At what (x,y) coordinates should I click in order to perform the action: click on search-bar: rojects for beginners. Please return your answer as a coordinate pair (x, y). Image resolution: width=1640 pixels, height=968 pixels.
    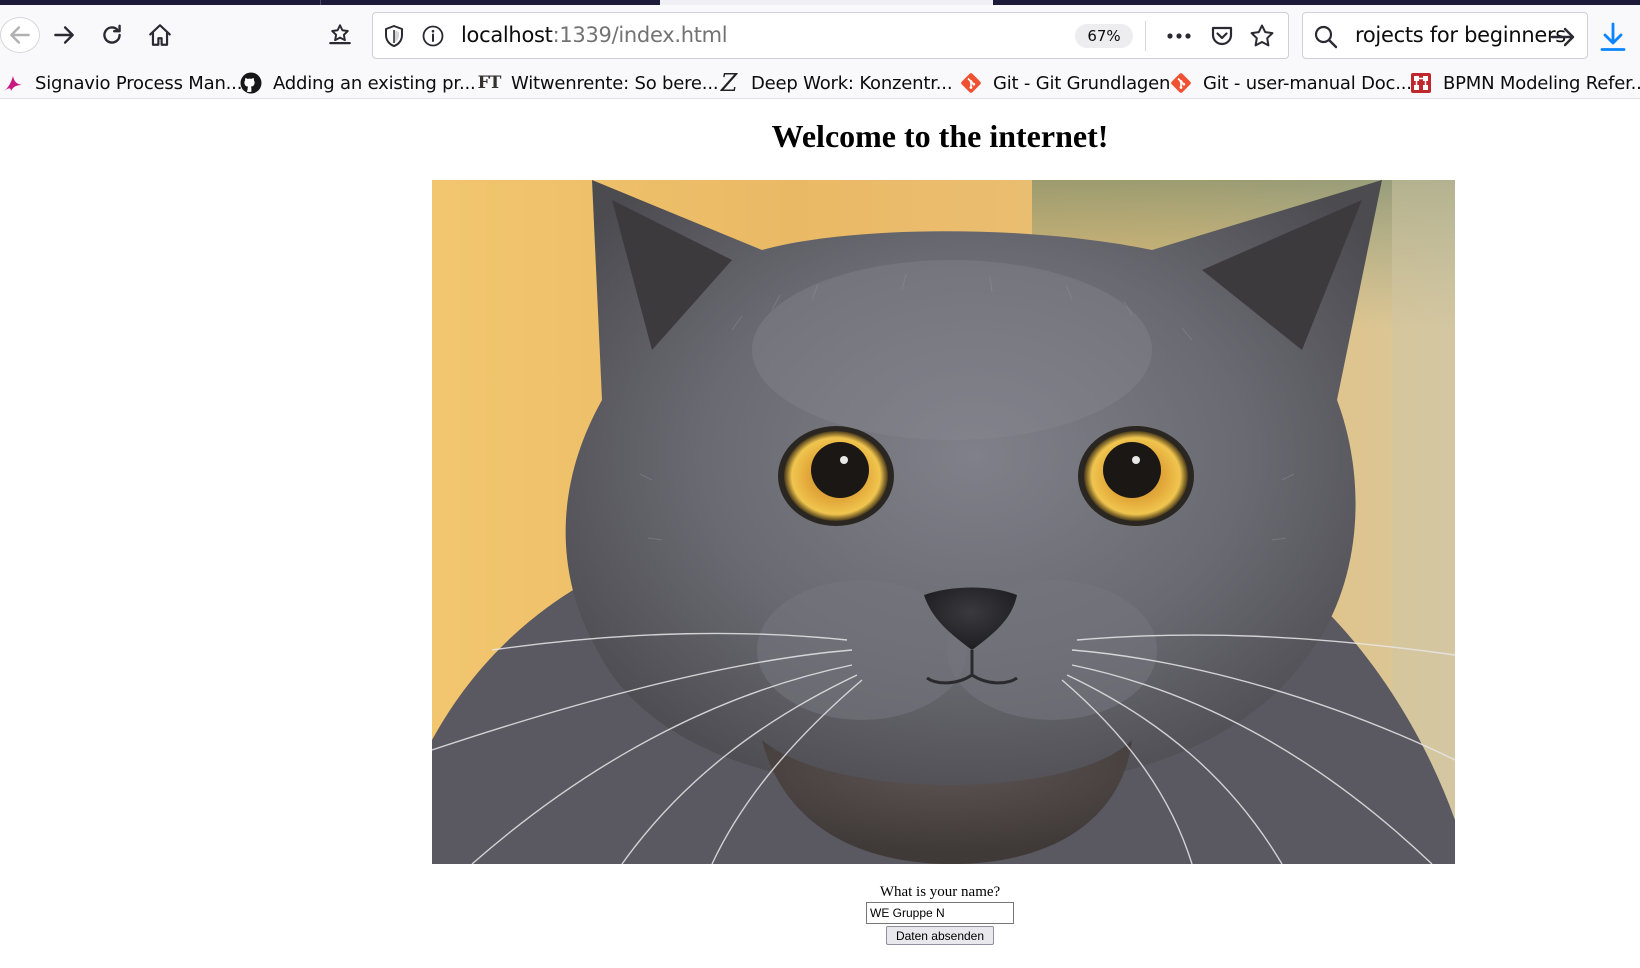
    Looking at the image, I should click on (1445, 35).